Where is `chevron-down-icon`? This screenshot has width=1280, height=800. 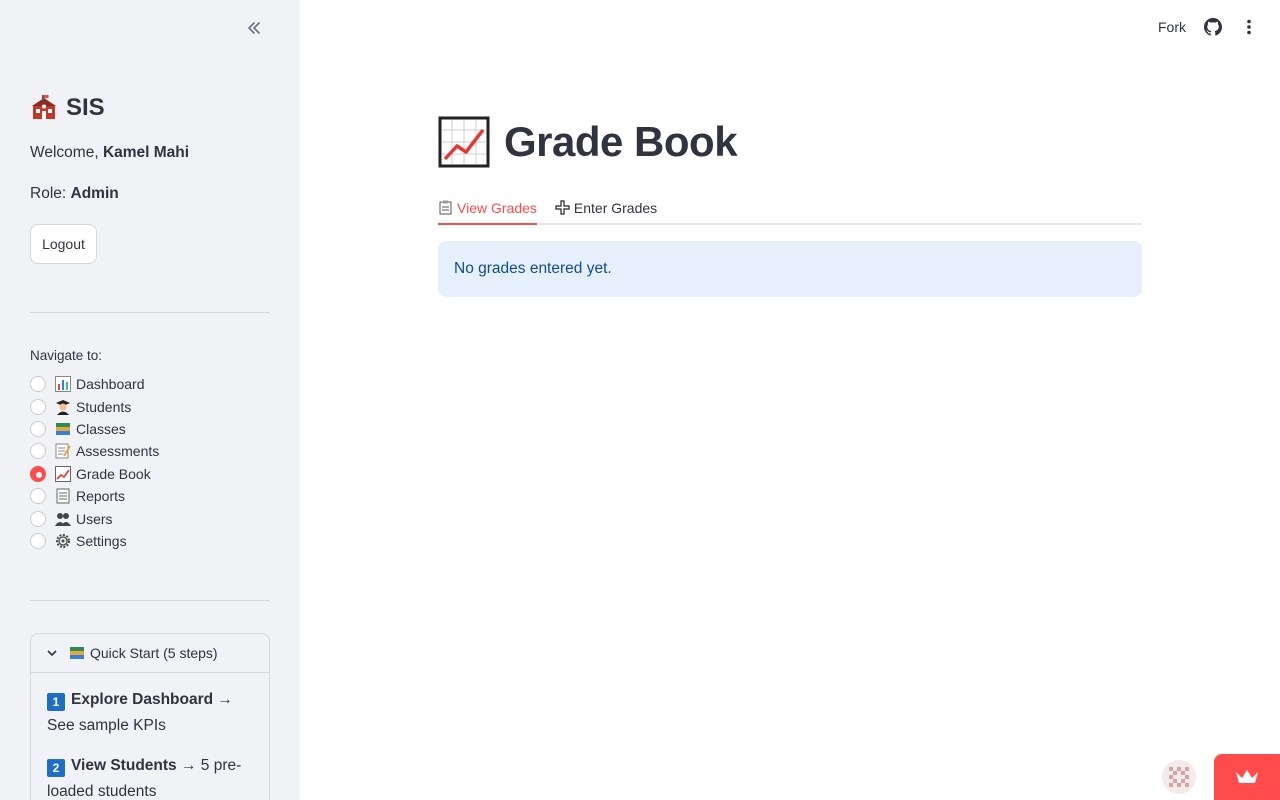
chevron-down-icon is located at coordinates (52, 653).